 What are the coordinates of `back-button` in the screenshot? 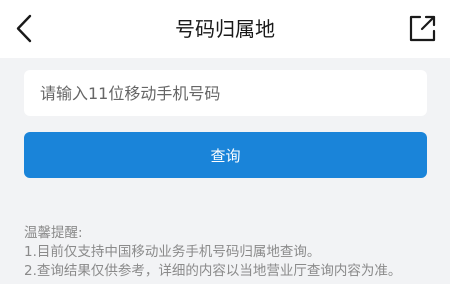 It's located at (26, 29).